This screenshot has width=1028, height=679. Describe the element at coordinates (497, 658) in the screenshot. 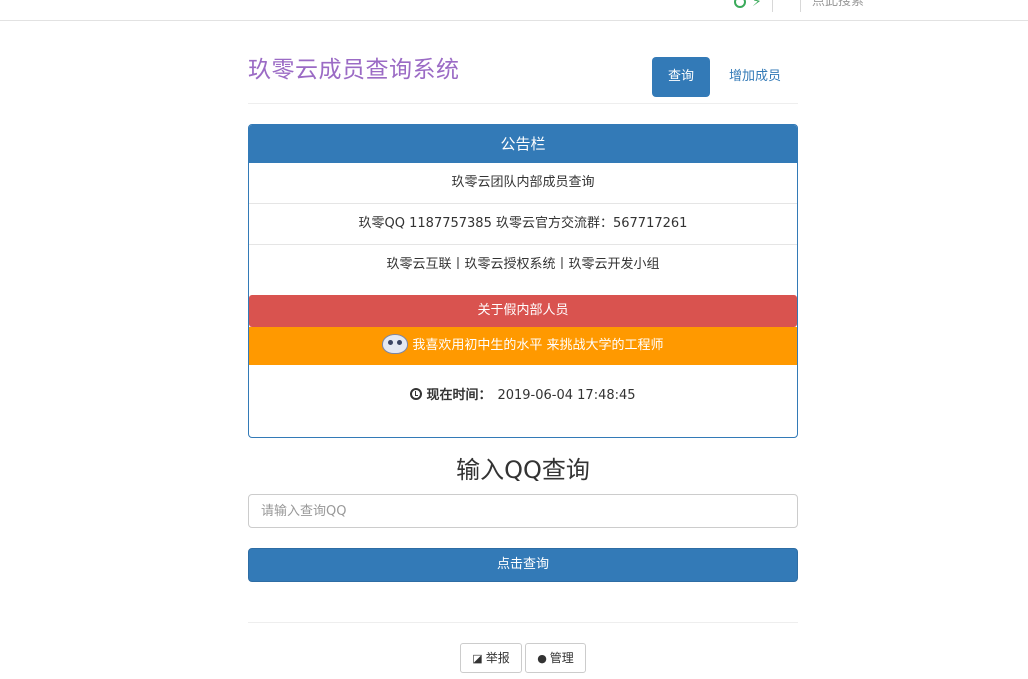

I see `report-label: 举报` at that location.